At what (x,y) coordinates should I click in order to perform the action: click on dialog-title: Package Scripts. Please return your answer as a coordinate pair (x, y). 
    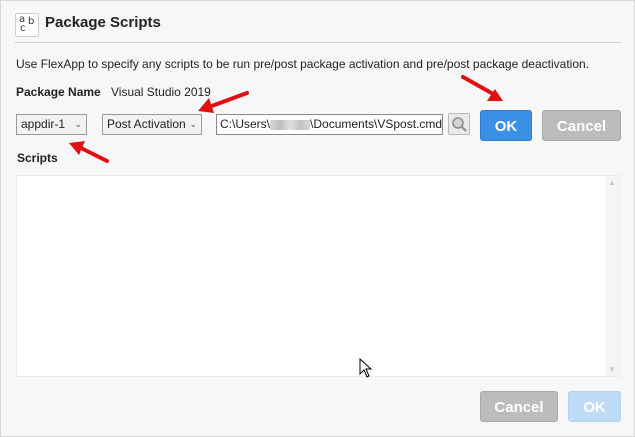
    Looking at the image, I should click on (103, 22).